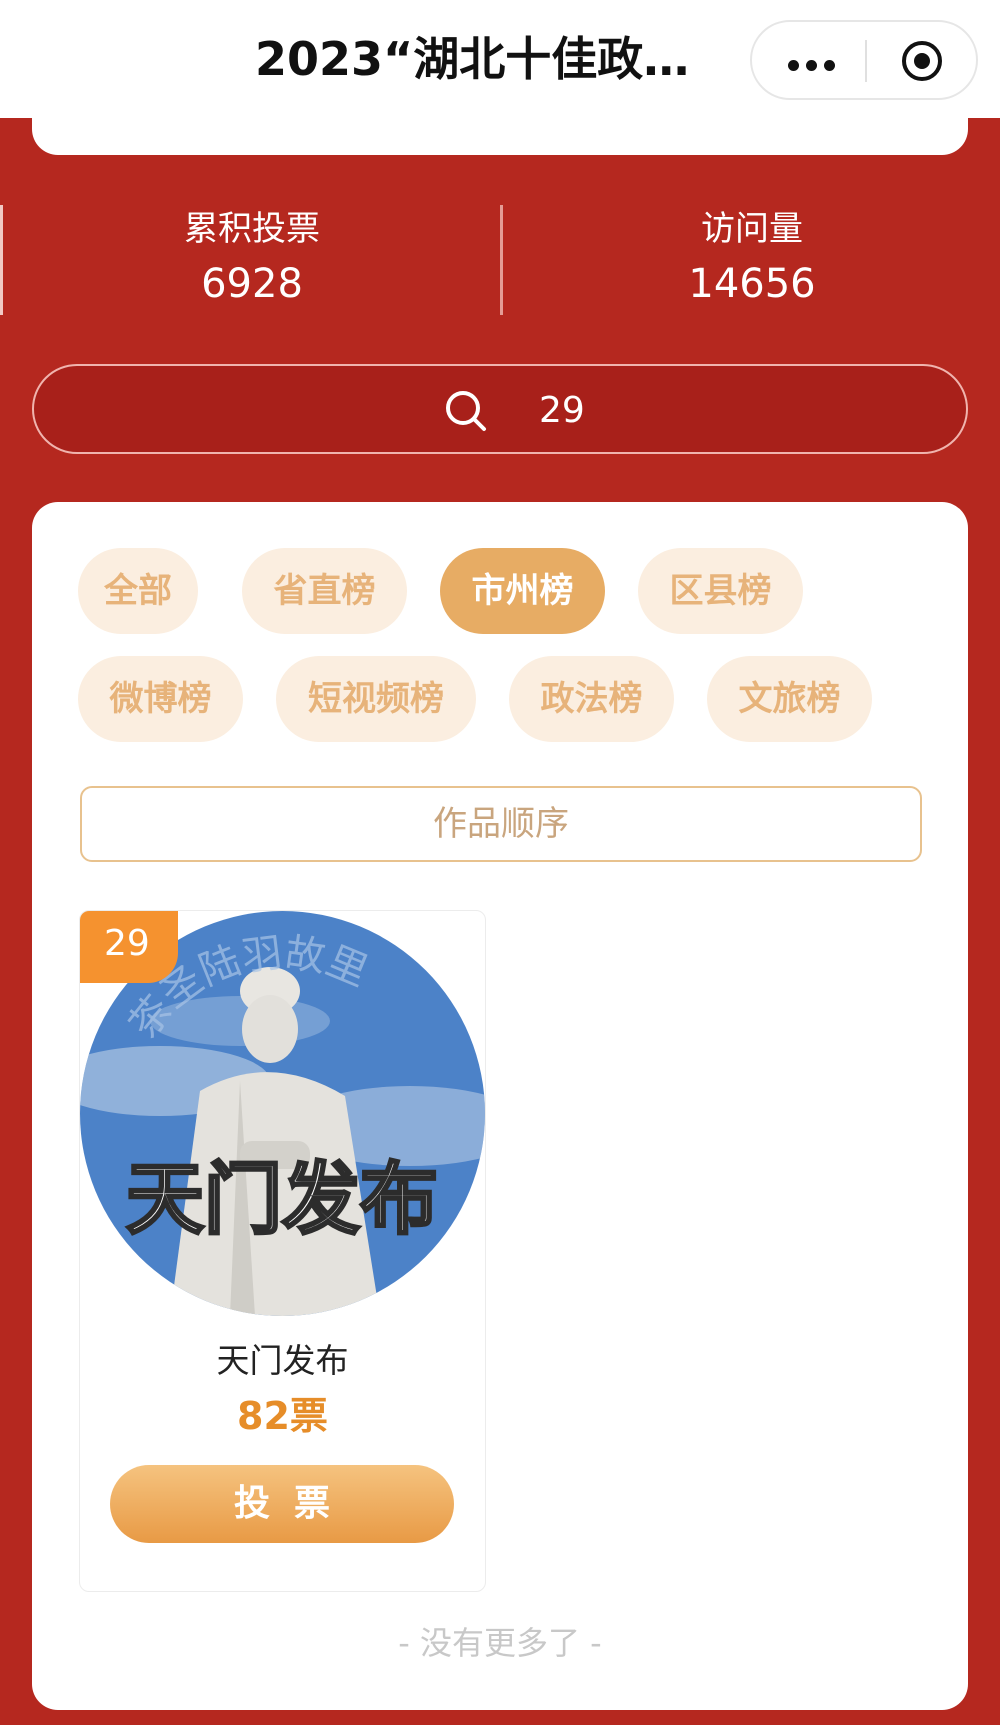 The height and width of the screenshot is (1725, 1000). What do you see at coordinates (922, 61) in the screenshot?
I see `close-target-icon` at bounding box center [922, 61].